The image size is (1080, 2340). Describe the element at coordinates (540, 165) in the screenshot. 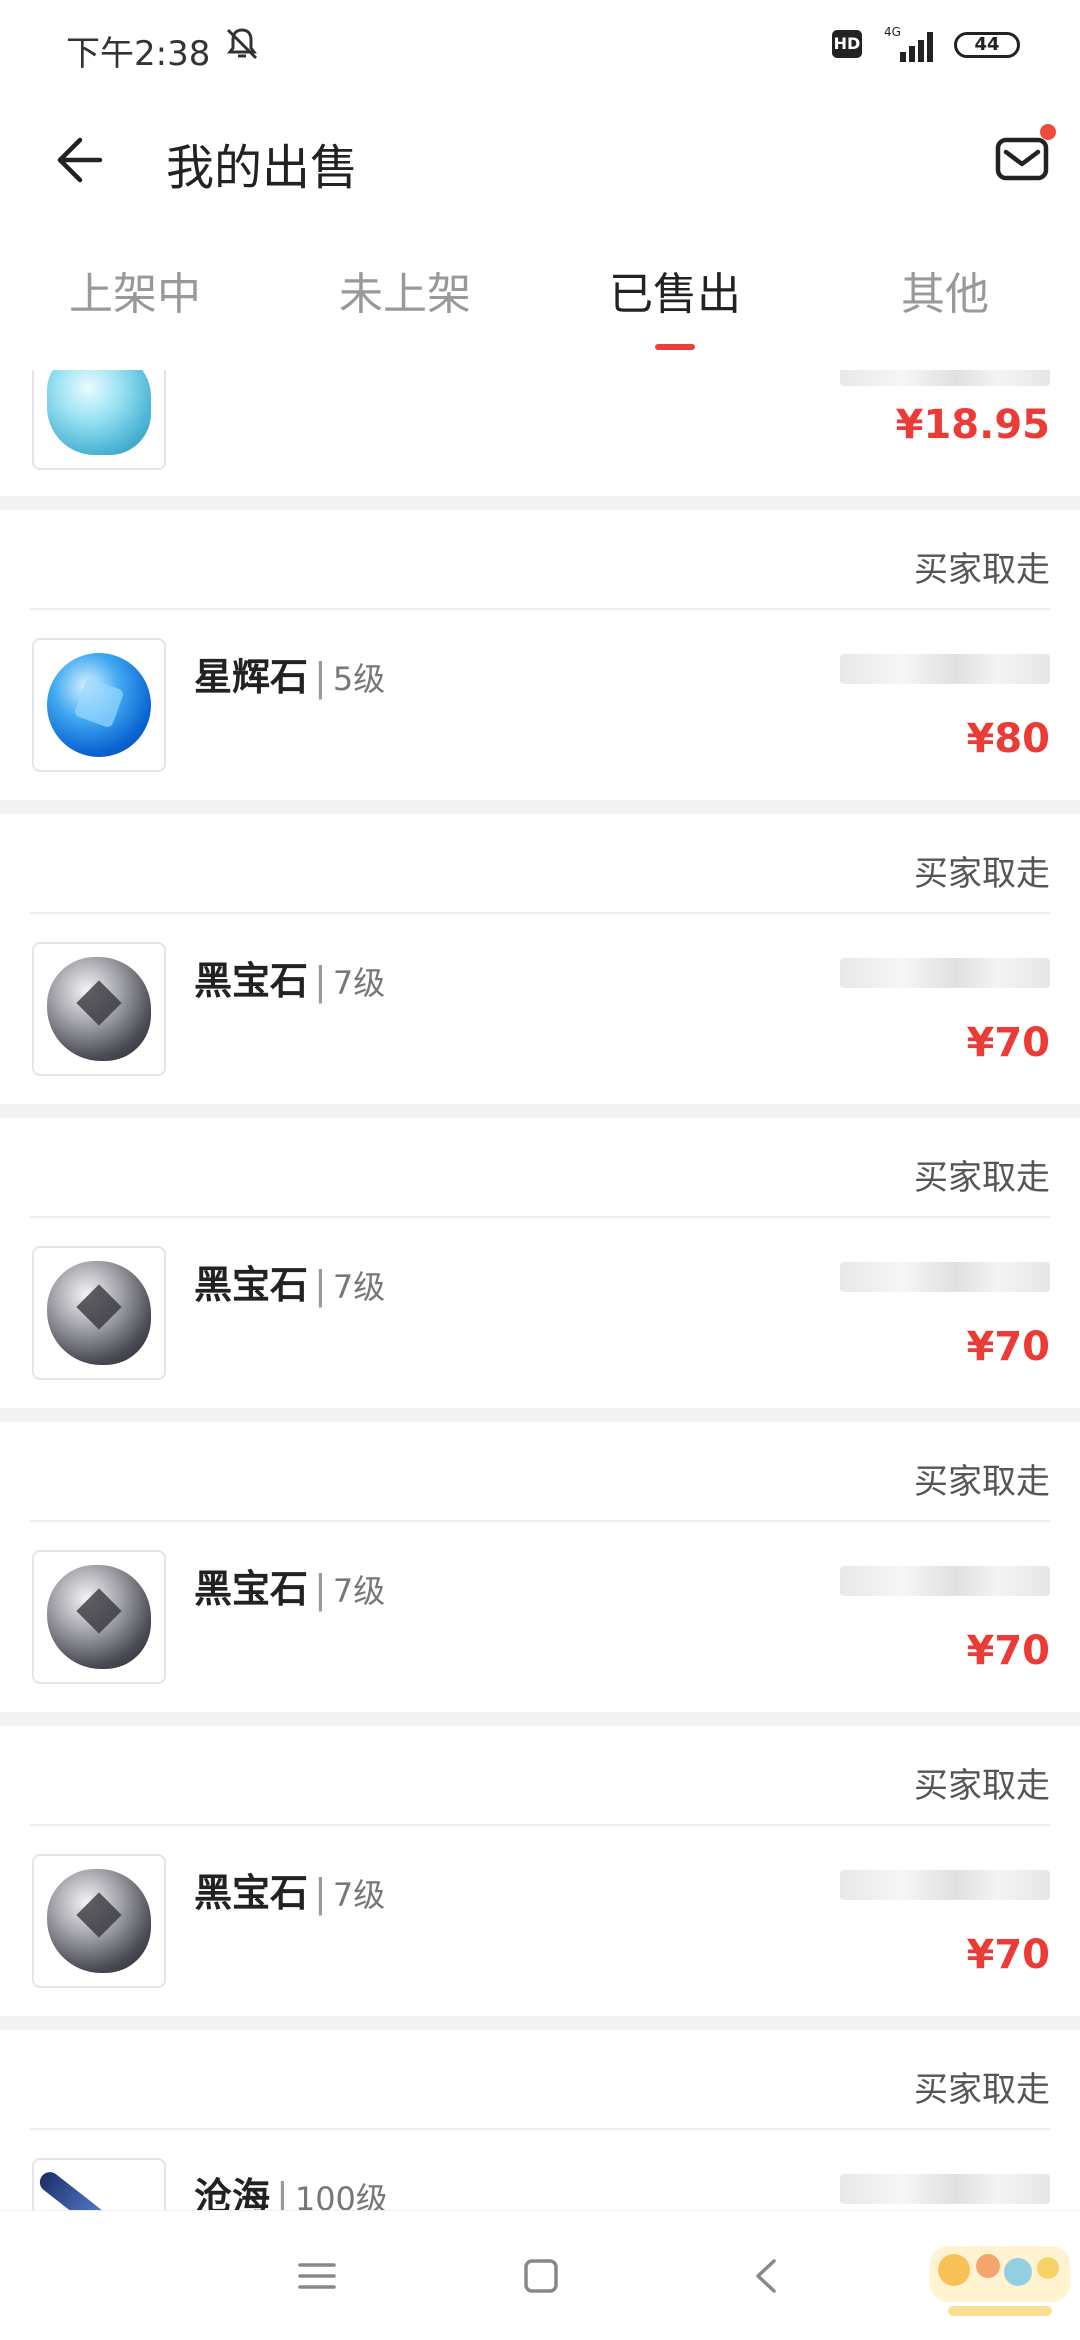

I see `app-header: 我的出售` at that location.